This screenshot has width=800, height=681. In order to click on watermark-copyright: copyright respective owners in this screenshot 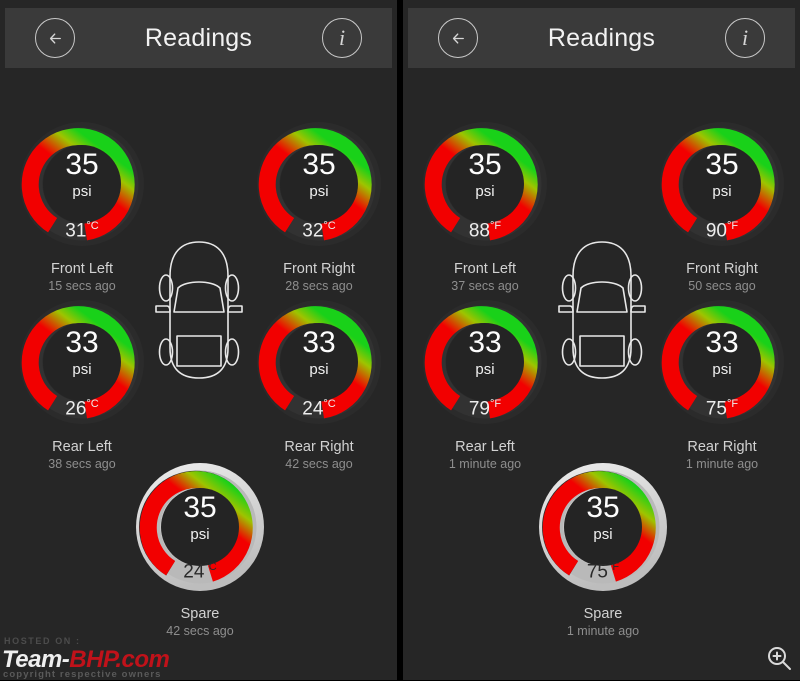, I will do `click(82, 674)`.